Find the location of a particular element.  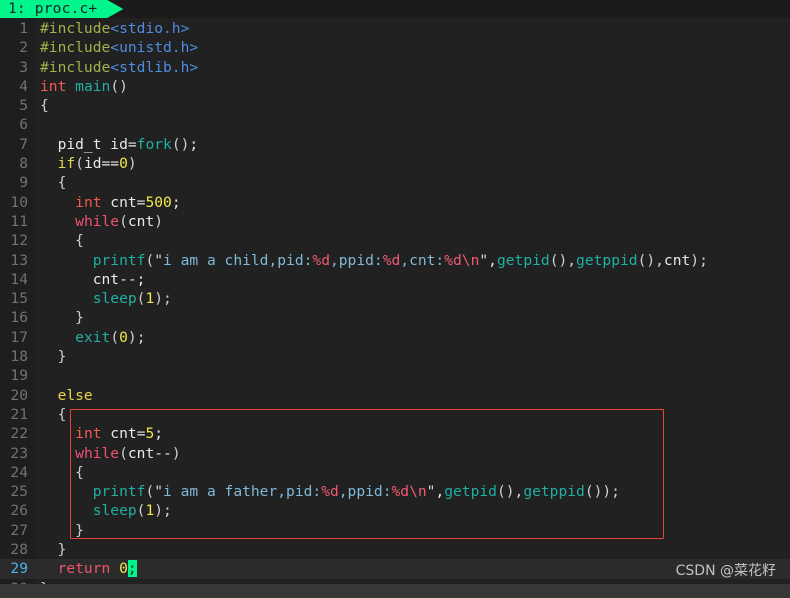

code-line: 14 cnt--; is located at coordinates (395, 279).